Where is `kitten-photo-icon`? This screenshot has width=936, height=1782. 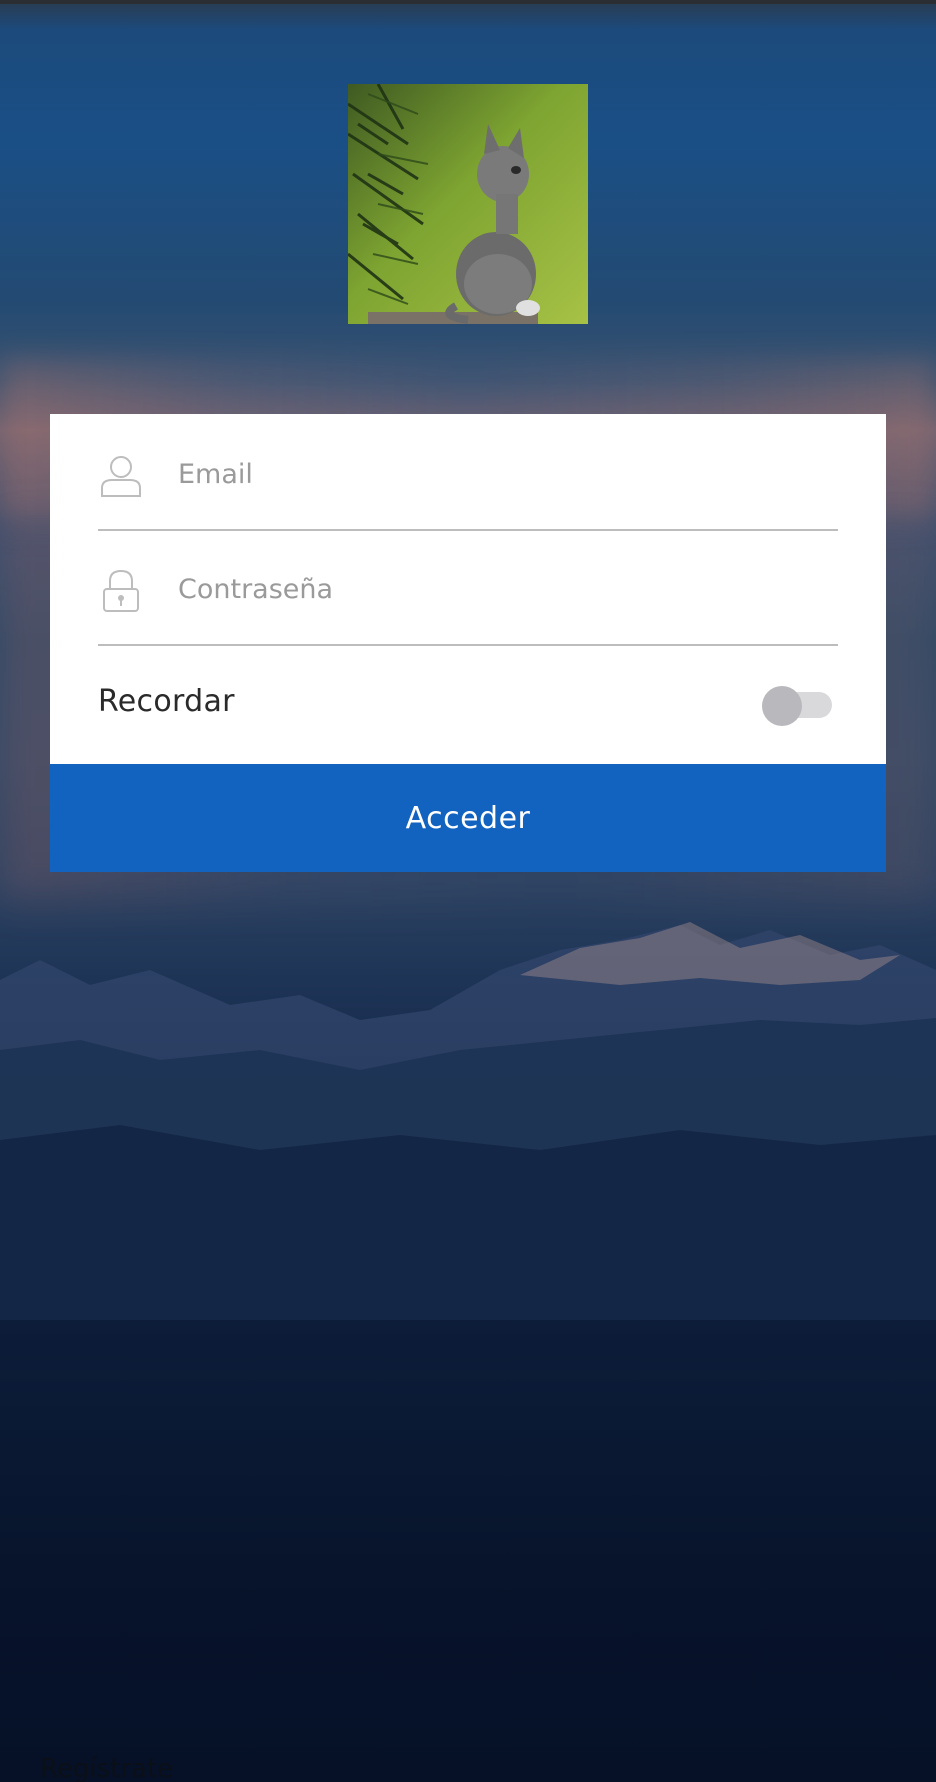 kitten-photo-icon is located at coordinates (468, 204).